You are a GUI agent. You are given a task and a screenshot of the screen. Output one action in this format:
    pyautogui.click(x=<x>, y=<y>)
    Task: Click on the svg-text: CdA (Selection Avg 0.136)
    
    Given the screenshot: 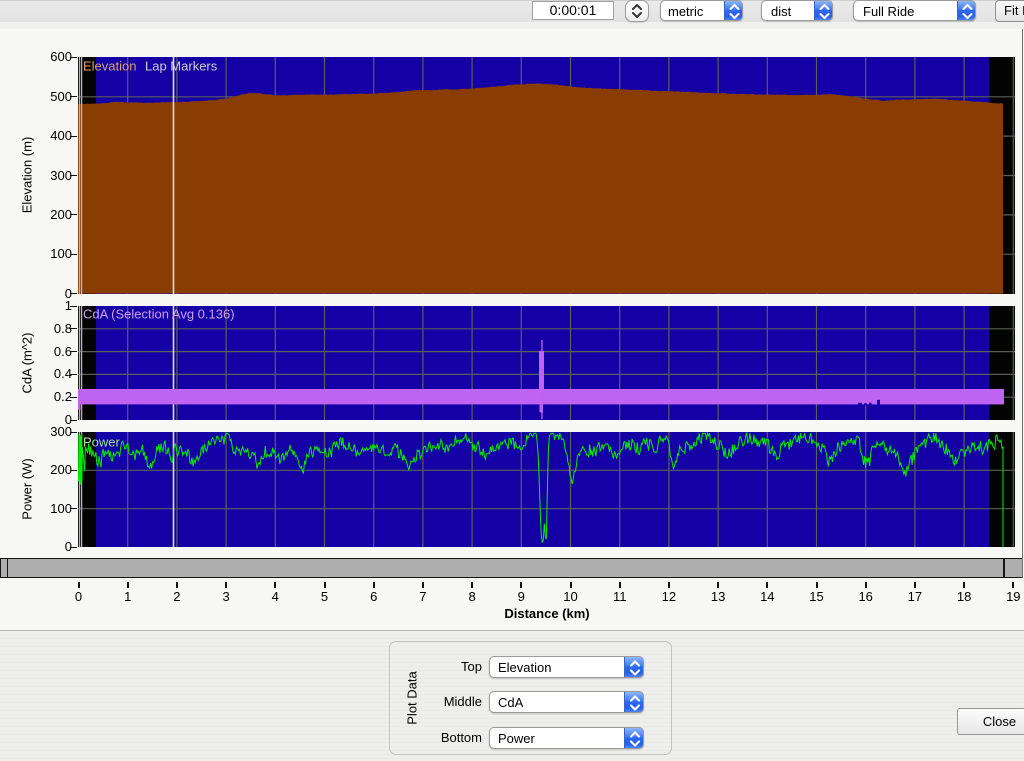 What is the action you would take?
    pyautogui.click(x=159, y=314)
    